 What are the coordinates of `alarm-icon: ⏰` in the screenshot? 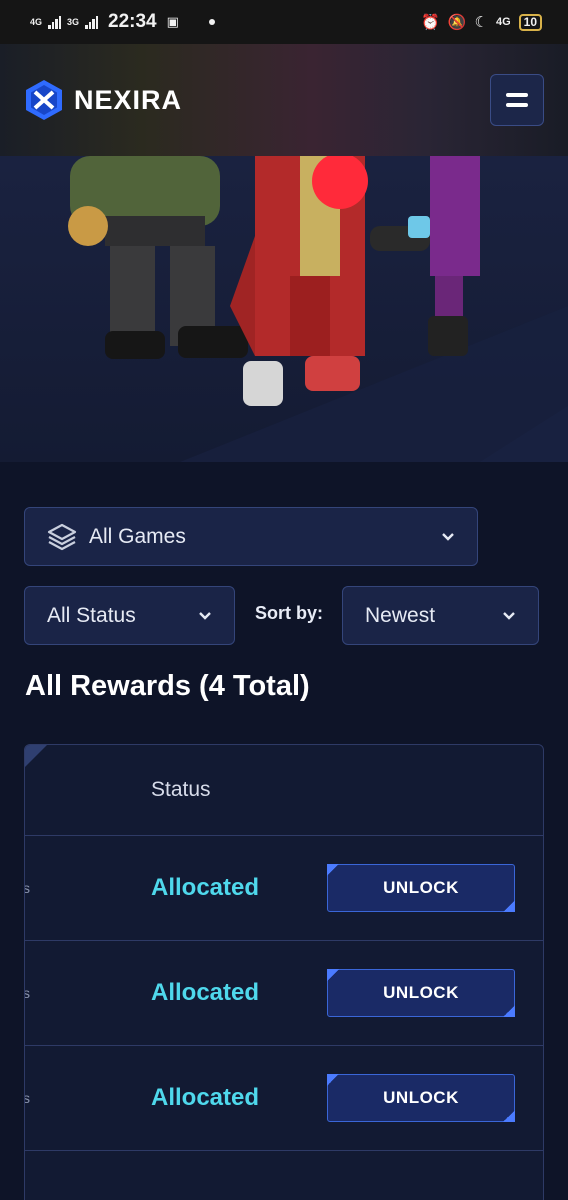 It's located at (430, 22).